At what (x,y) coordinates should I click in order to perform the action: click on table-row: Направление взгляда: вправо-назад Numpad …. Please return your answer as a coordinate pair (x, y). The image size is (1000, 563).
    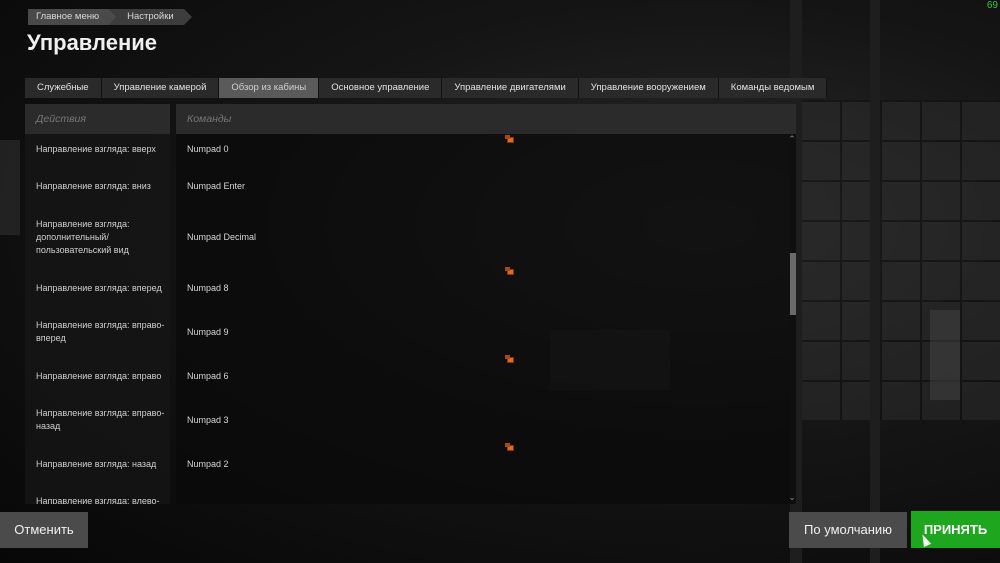
    Looking at the image, I should click on (410, 420).